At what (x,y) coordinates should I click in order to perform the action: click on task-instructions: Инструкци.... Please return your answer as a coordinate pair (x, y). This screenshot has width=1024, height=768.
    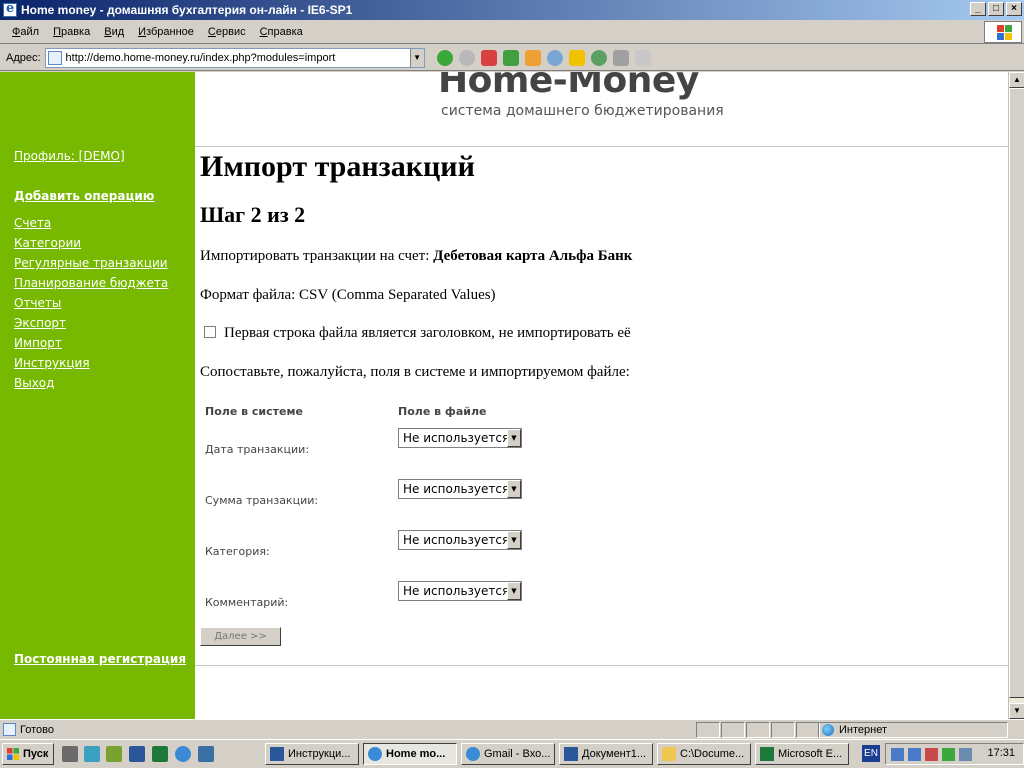
    Looking at the image, I should click on (312, 754).